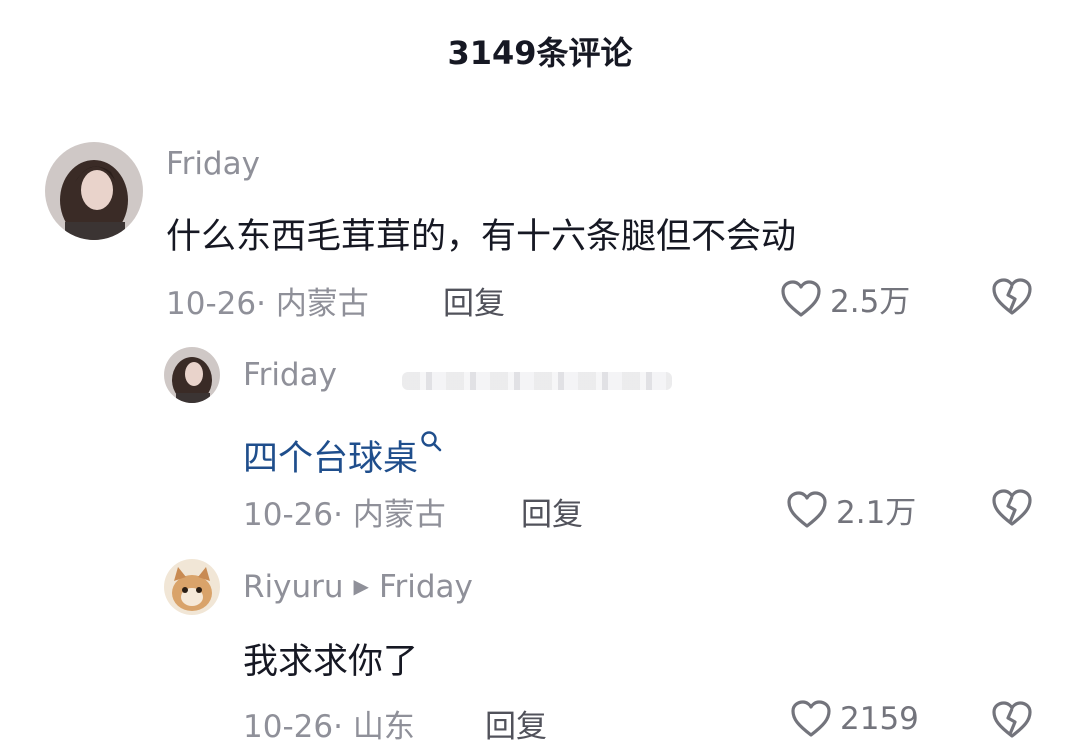 The width and height of the screenshot is (1080, 756). I want to click on reply-author: Riyuru, so click(293, 587).